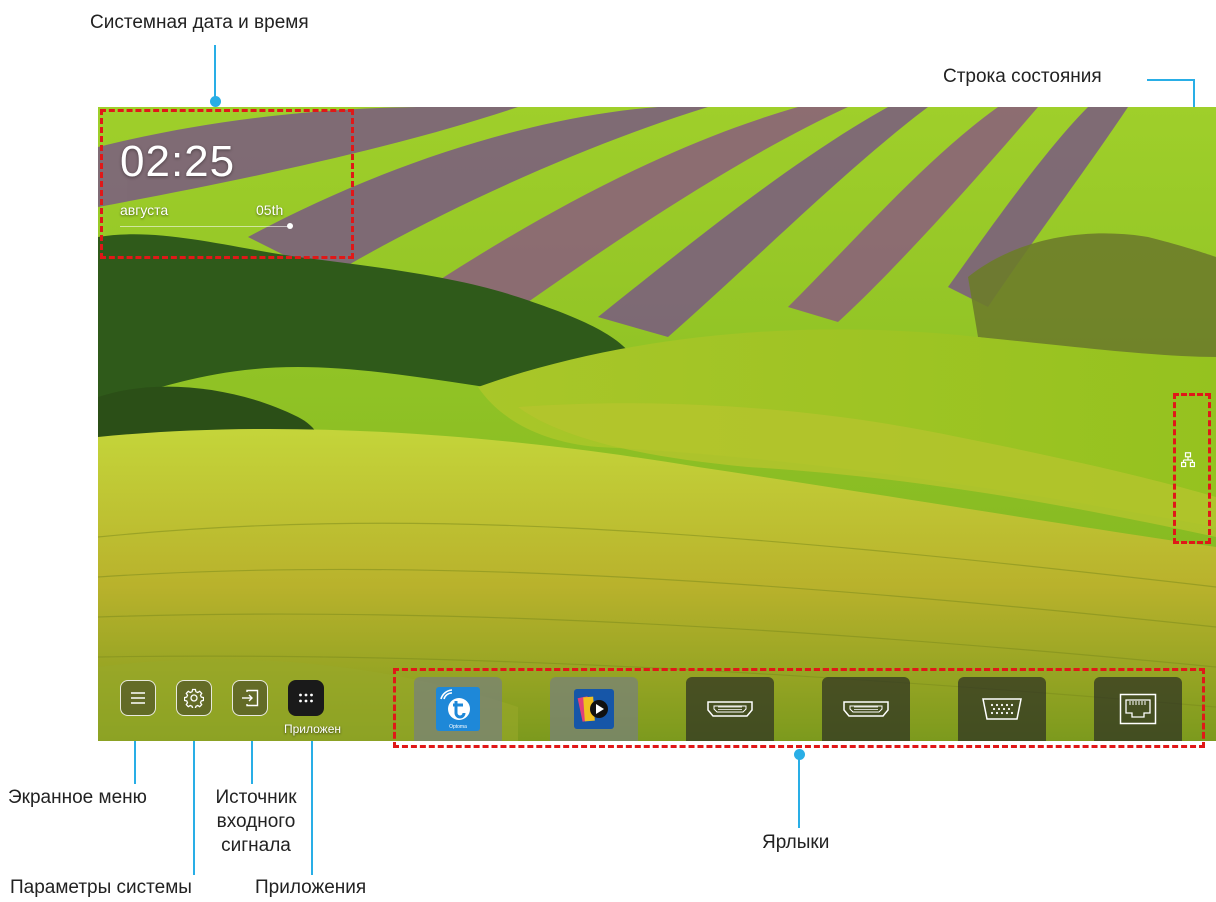  I want to click on osd-menu-button, so click(138, 698).